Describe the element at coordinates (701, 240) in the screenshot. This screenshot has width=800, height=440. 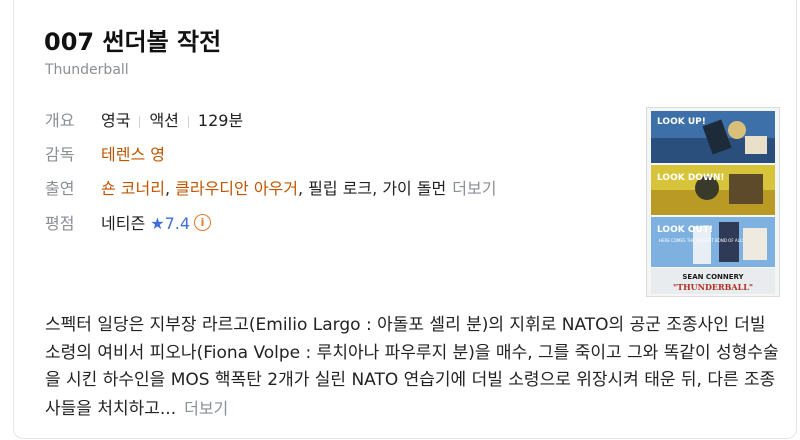
I see `poster-tagline: HERE COMES THE BIGGEST BOND OF ALL!` at that location.